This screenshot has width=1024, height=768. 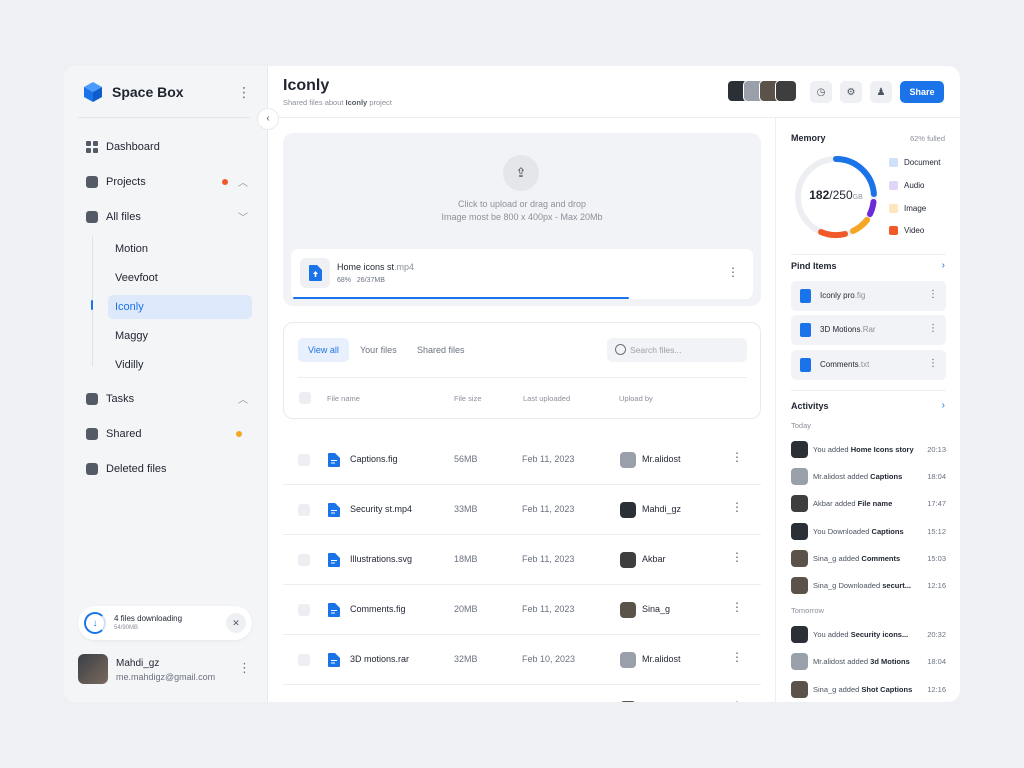 I want to click on clock-icon: ◷, so click(x=821, y=92).